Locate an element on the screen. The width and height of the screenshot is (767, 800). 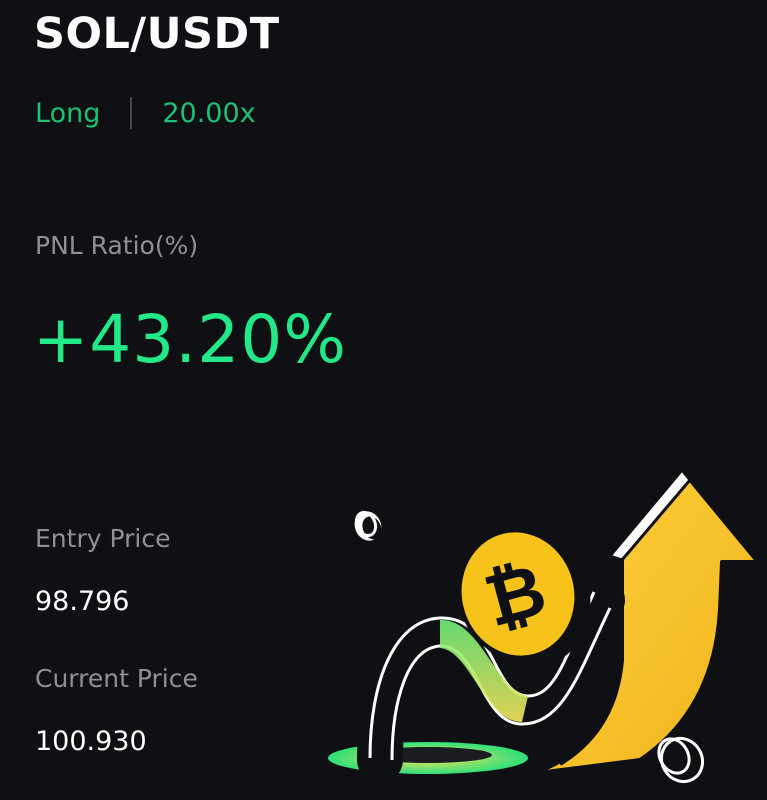
position-side: Long is located at coordinates (68, 113).